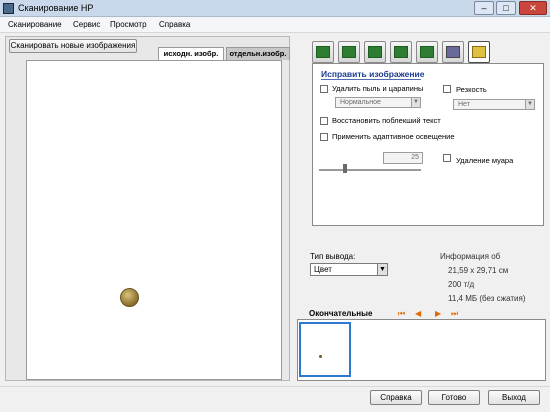  Describe the element at coordinates (341, 313) in the screenshot. I see `final-label: Окончательные` at that location.